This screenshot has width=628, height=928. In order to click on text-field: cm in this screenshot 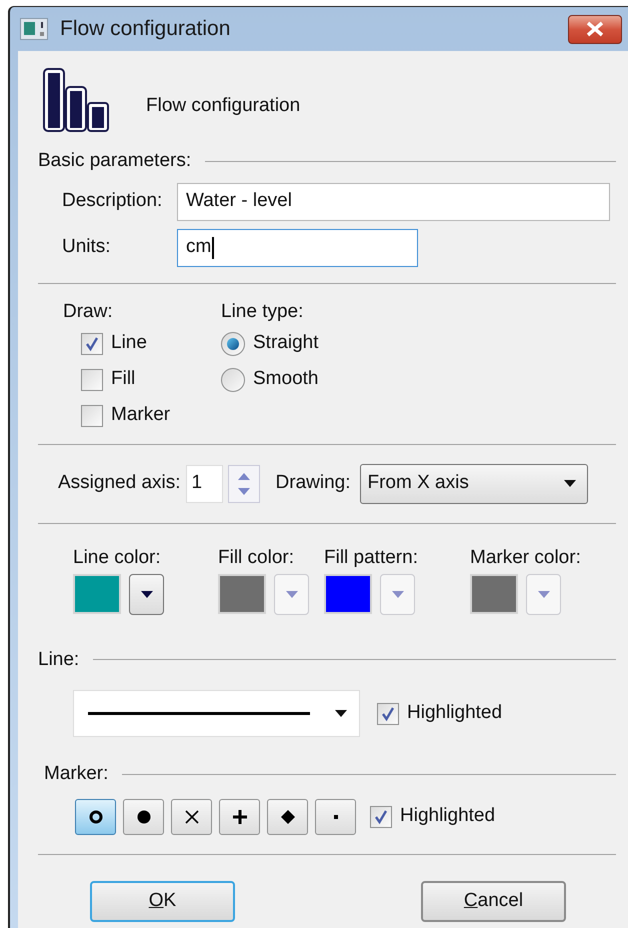, I will do `click(297, 247)`.